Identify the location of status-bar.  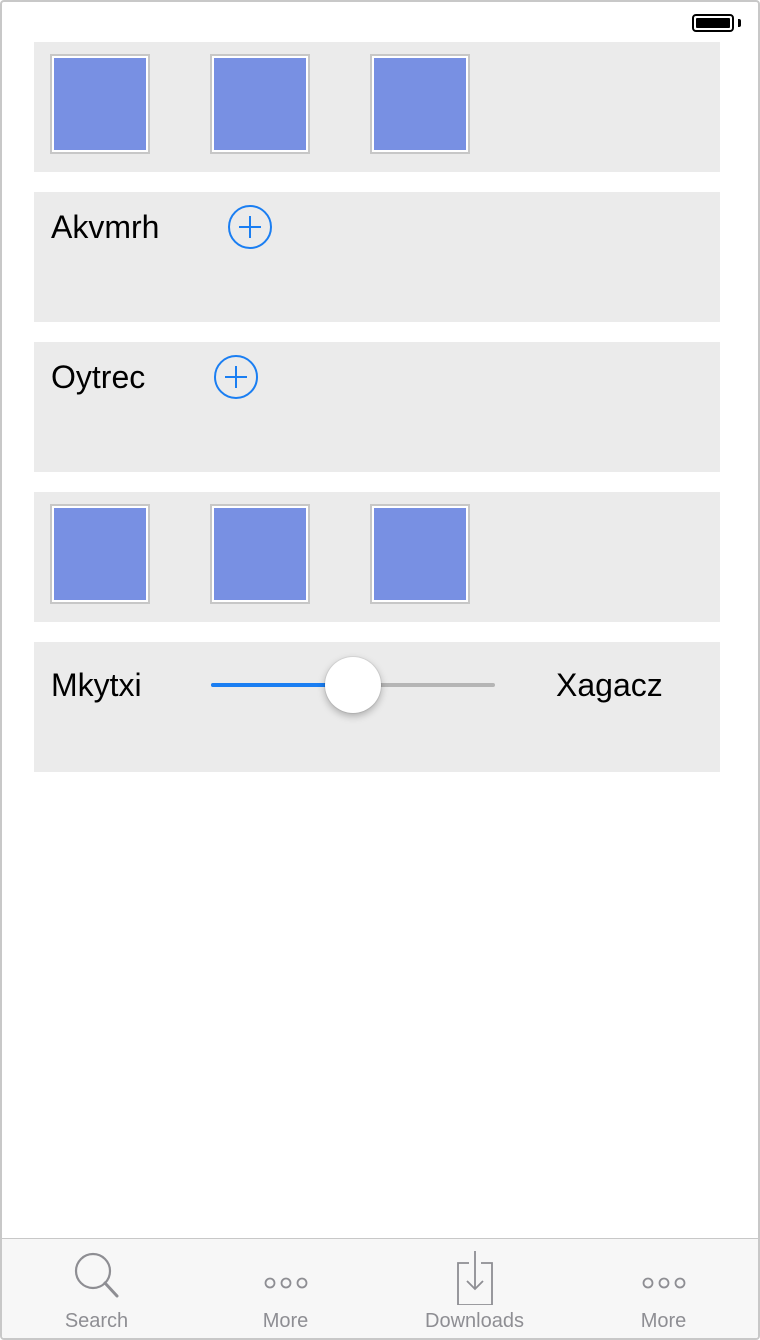
(380, 22).